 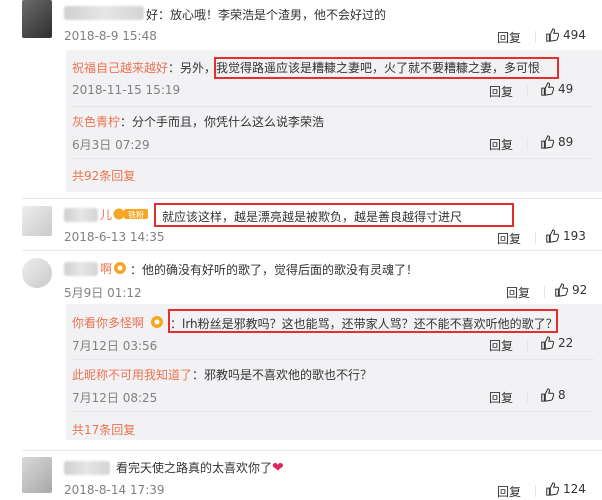 I want to click on like-button: 89, so click(x=556, y=142).